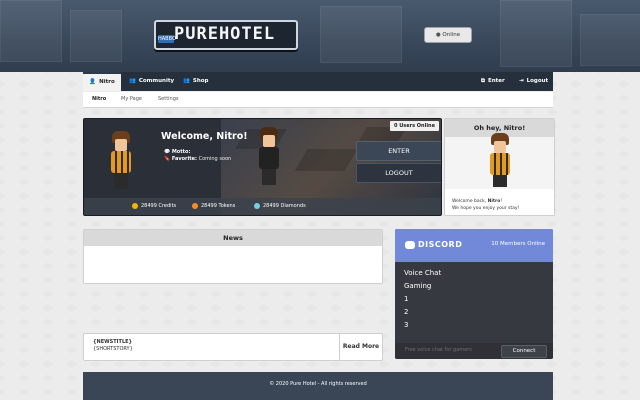 The height and width of the screenshot is (400, 640). I want to click on room-avatar, so click(269, 157).